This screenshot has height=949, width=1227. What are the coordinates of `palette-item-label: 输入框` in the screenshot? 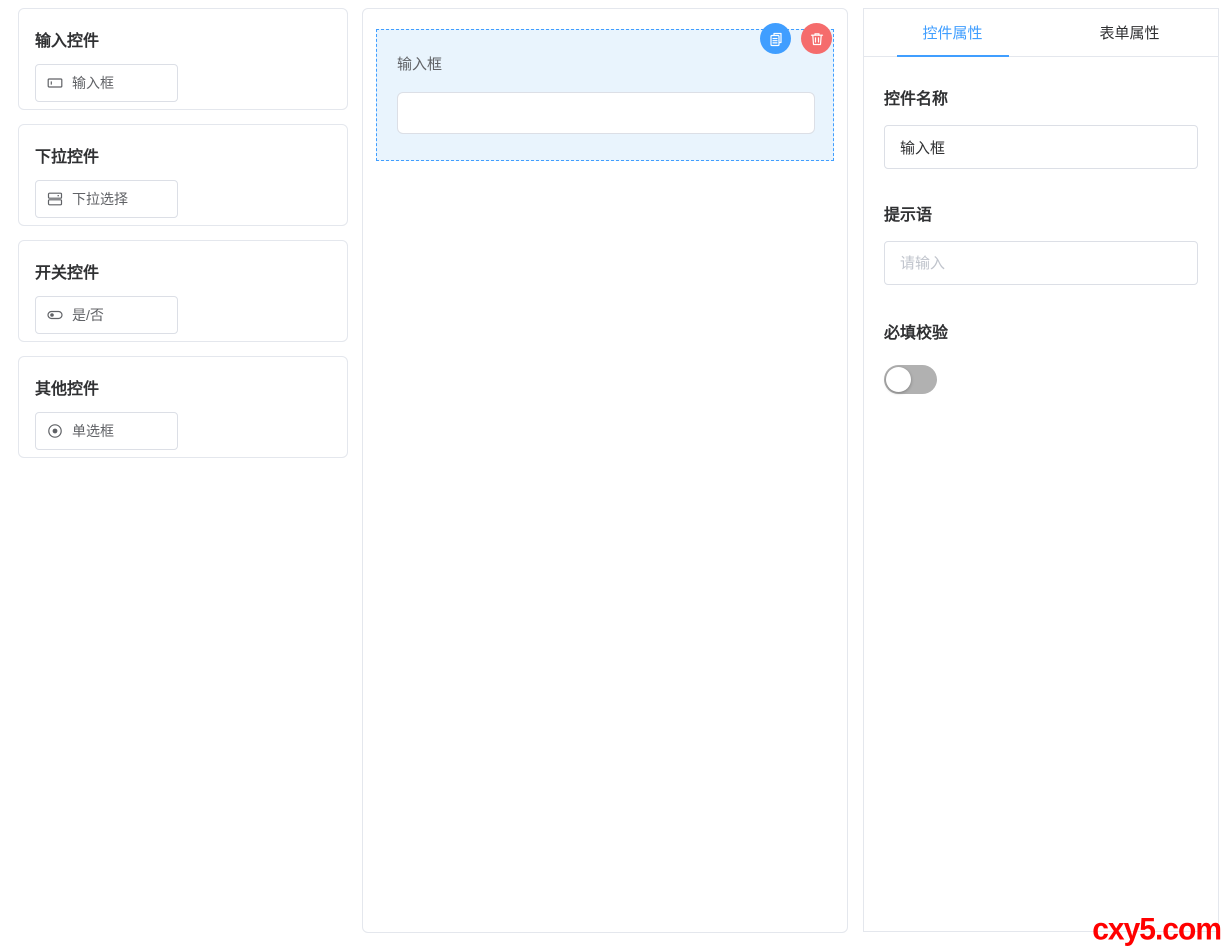 It's located at (93, 83).